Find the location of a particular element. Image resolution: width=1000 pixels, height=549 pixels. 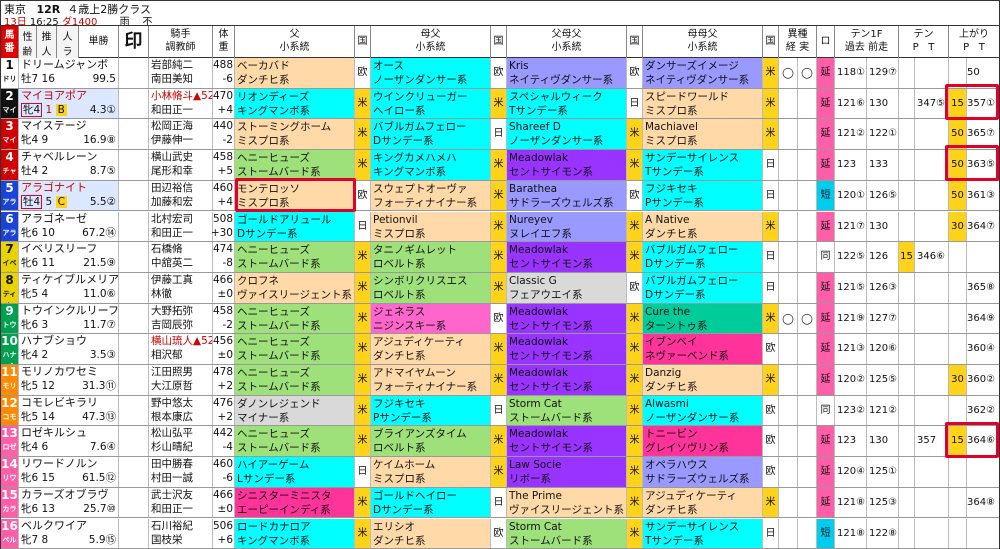

horse-cell: マイステージ 牝4 9 16.9⑧ is located at coordinates (69, 134).